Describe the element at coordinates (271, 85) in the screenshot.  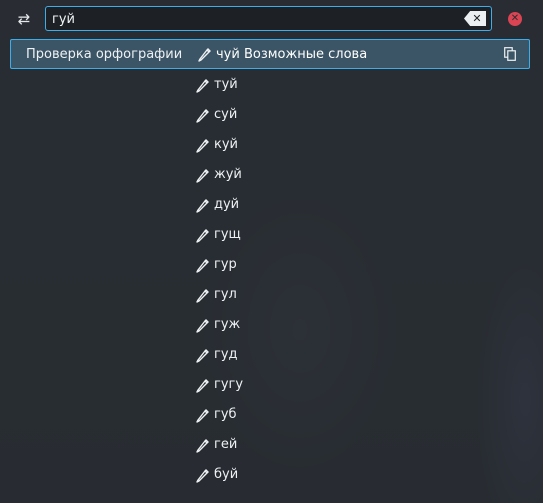
I see `list-item: туй` at that location.